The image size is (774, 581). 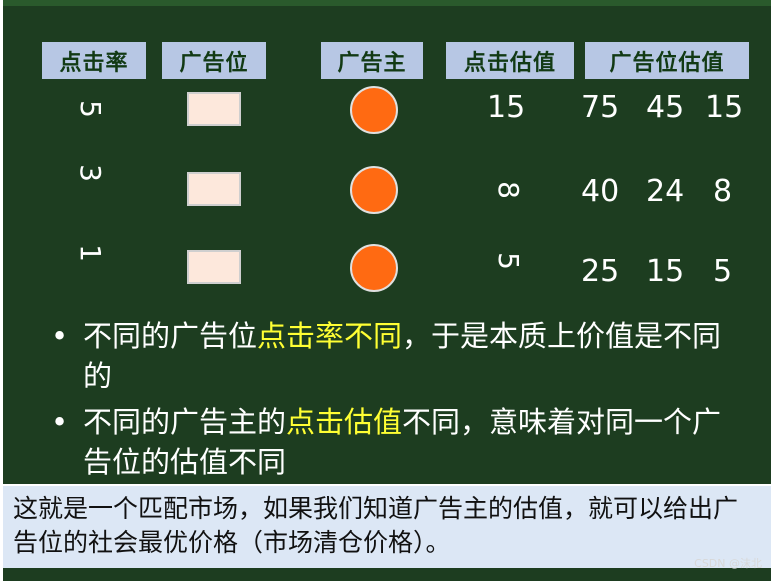 I want to click on slot-value: 25, so click(x=600, y=271).